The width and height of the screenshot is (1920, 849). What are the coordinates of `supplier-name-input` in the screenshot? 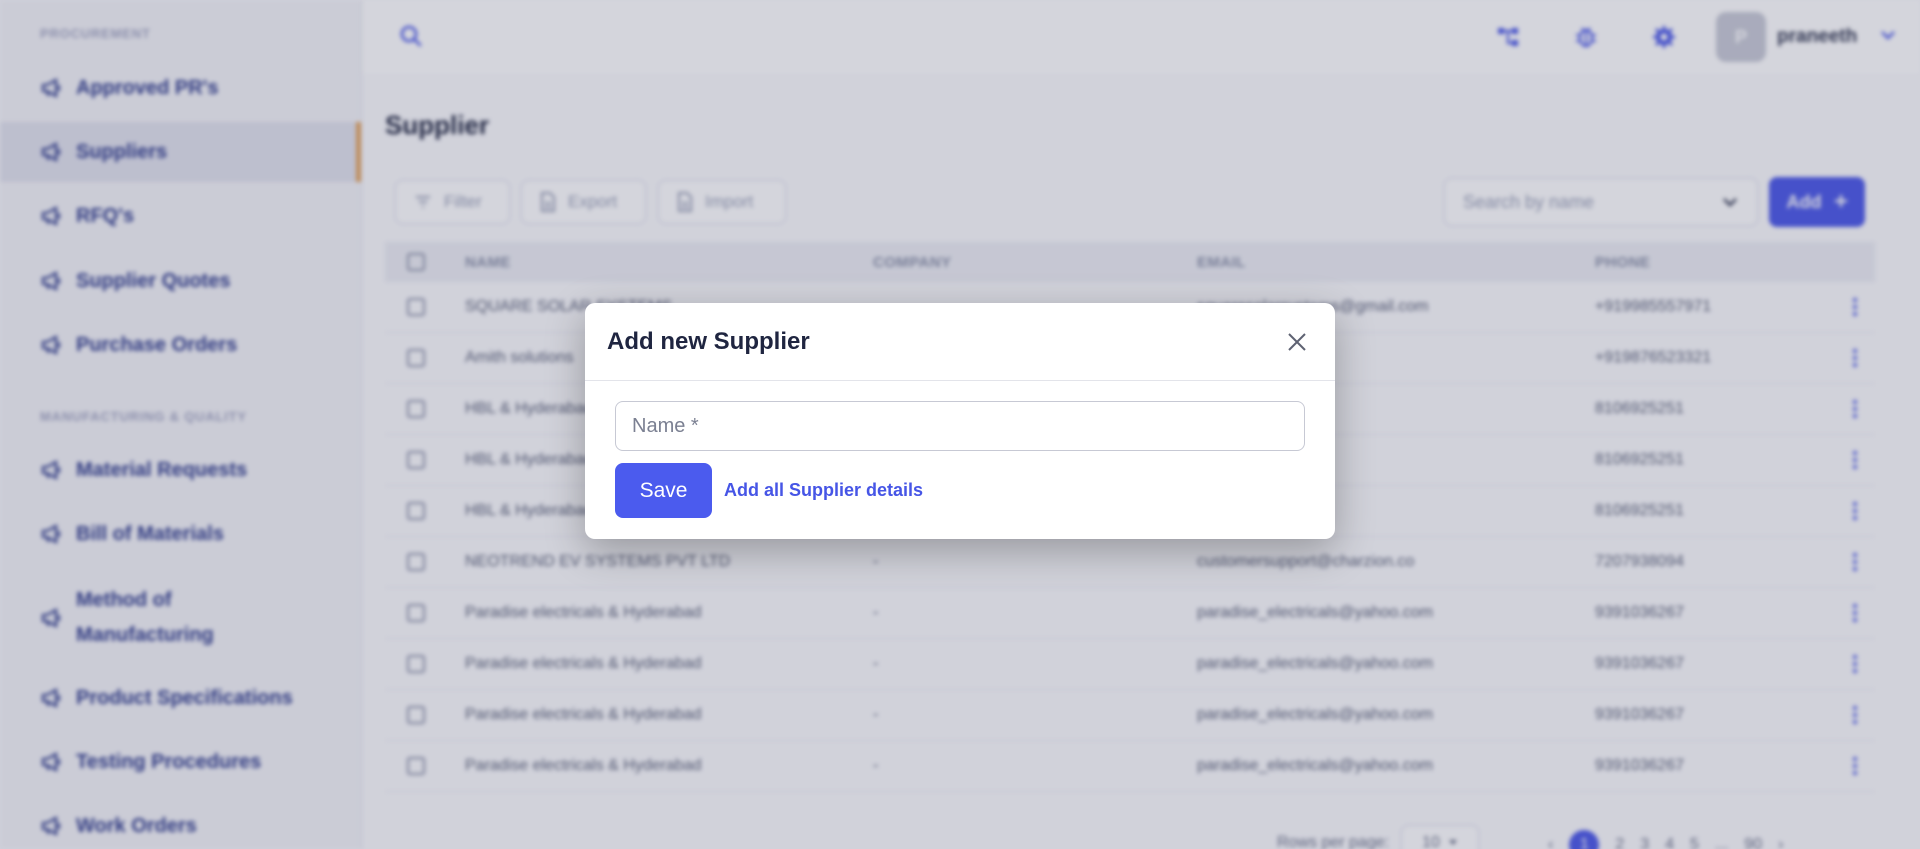 It's located at (960, 426).